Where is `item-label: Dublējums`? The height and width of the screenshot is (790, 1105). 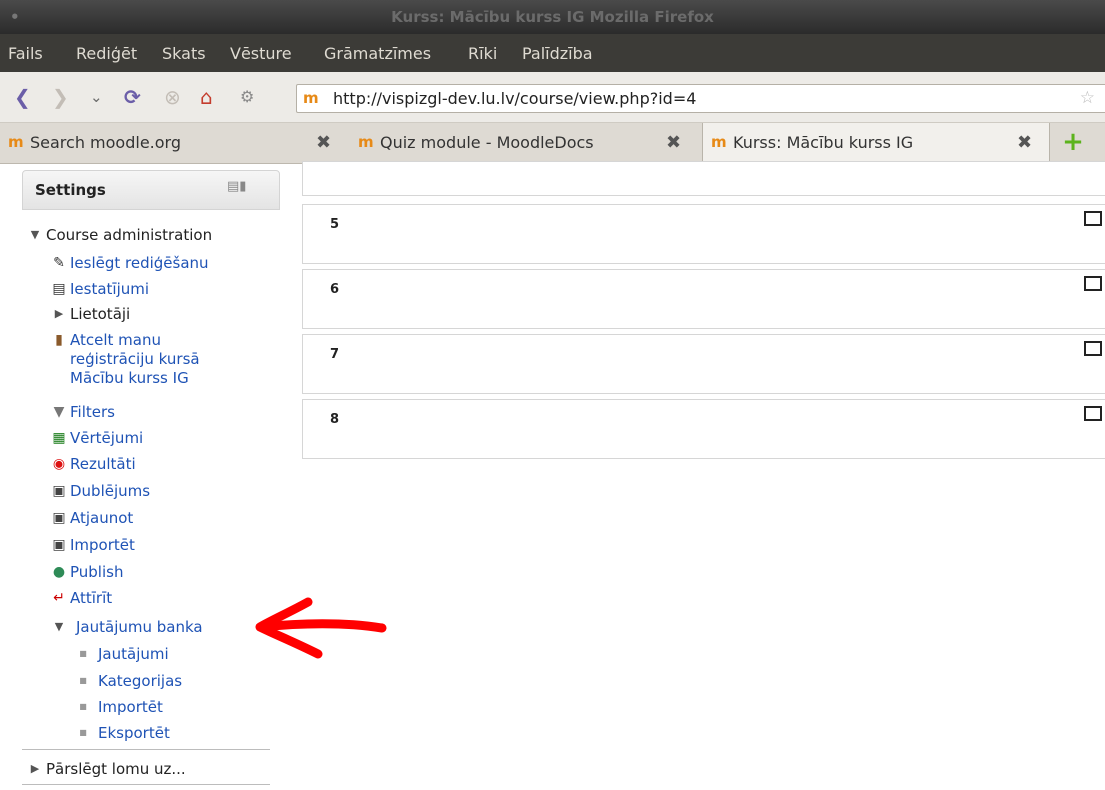
item-label: Dublējums is located at coordinates (110, 491).